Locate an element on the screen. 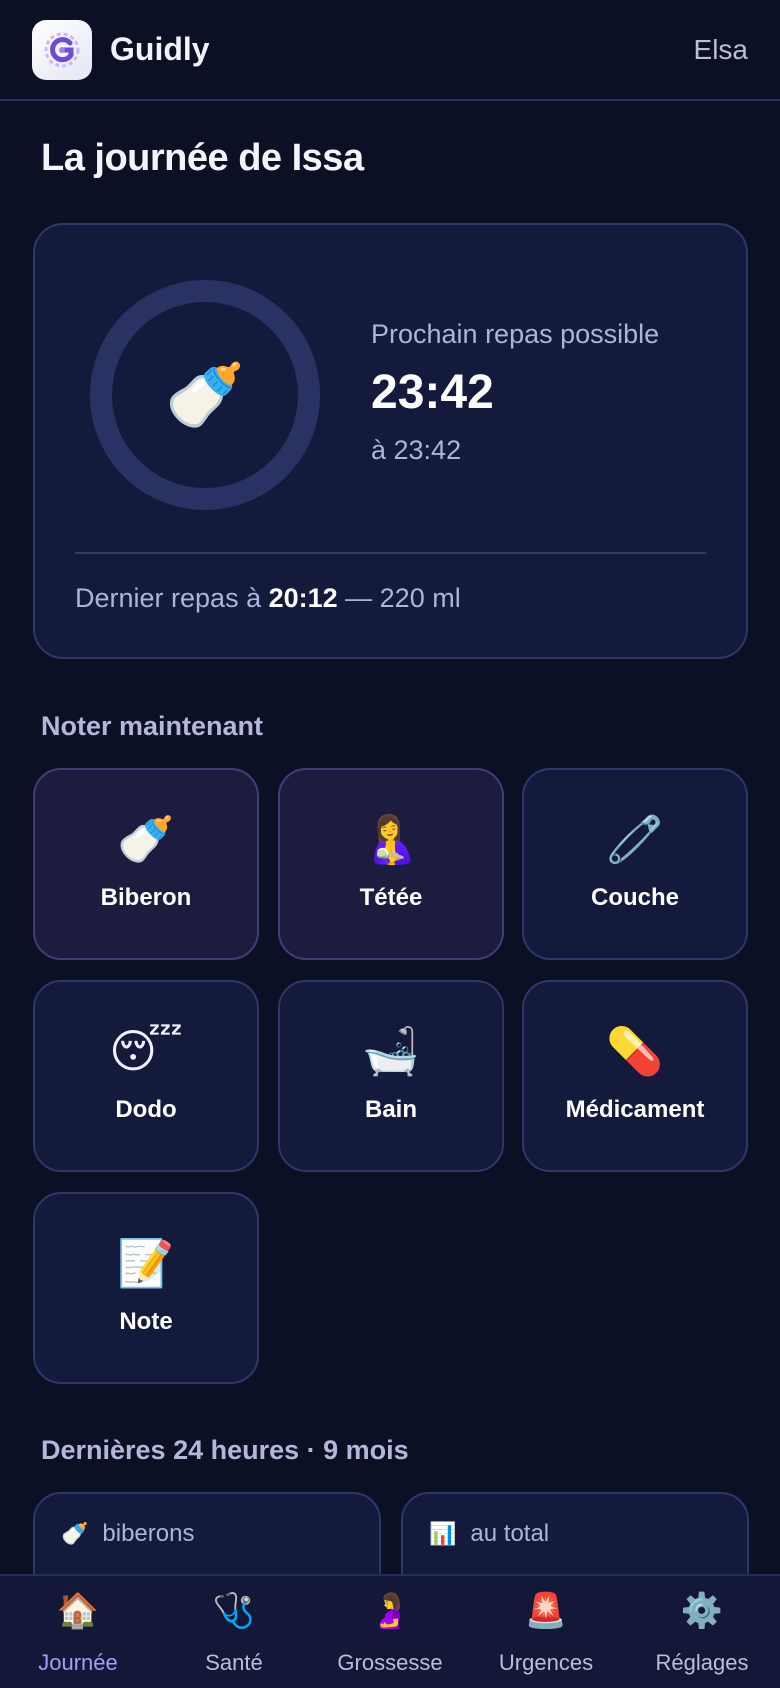 This screenshot has height=1688, width=780. bathtub-icon: 🛁 is located at coordinates (391, 1051).